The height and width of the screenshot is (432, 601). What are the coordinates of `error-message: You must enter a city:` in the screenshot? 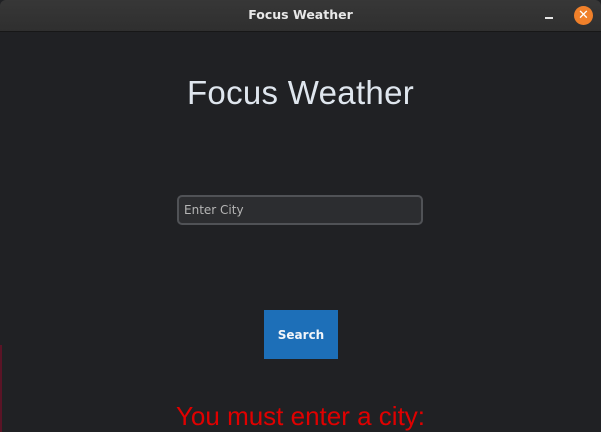 It's located at (300, 416).